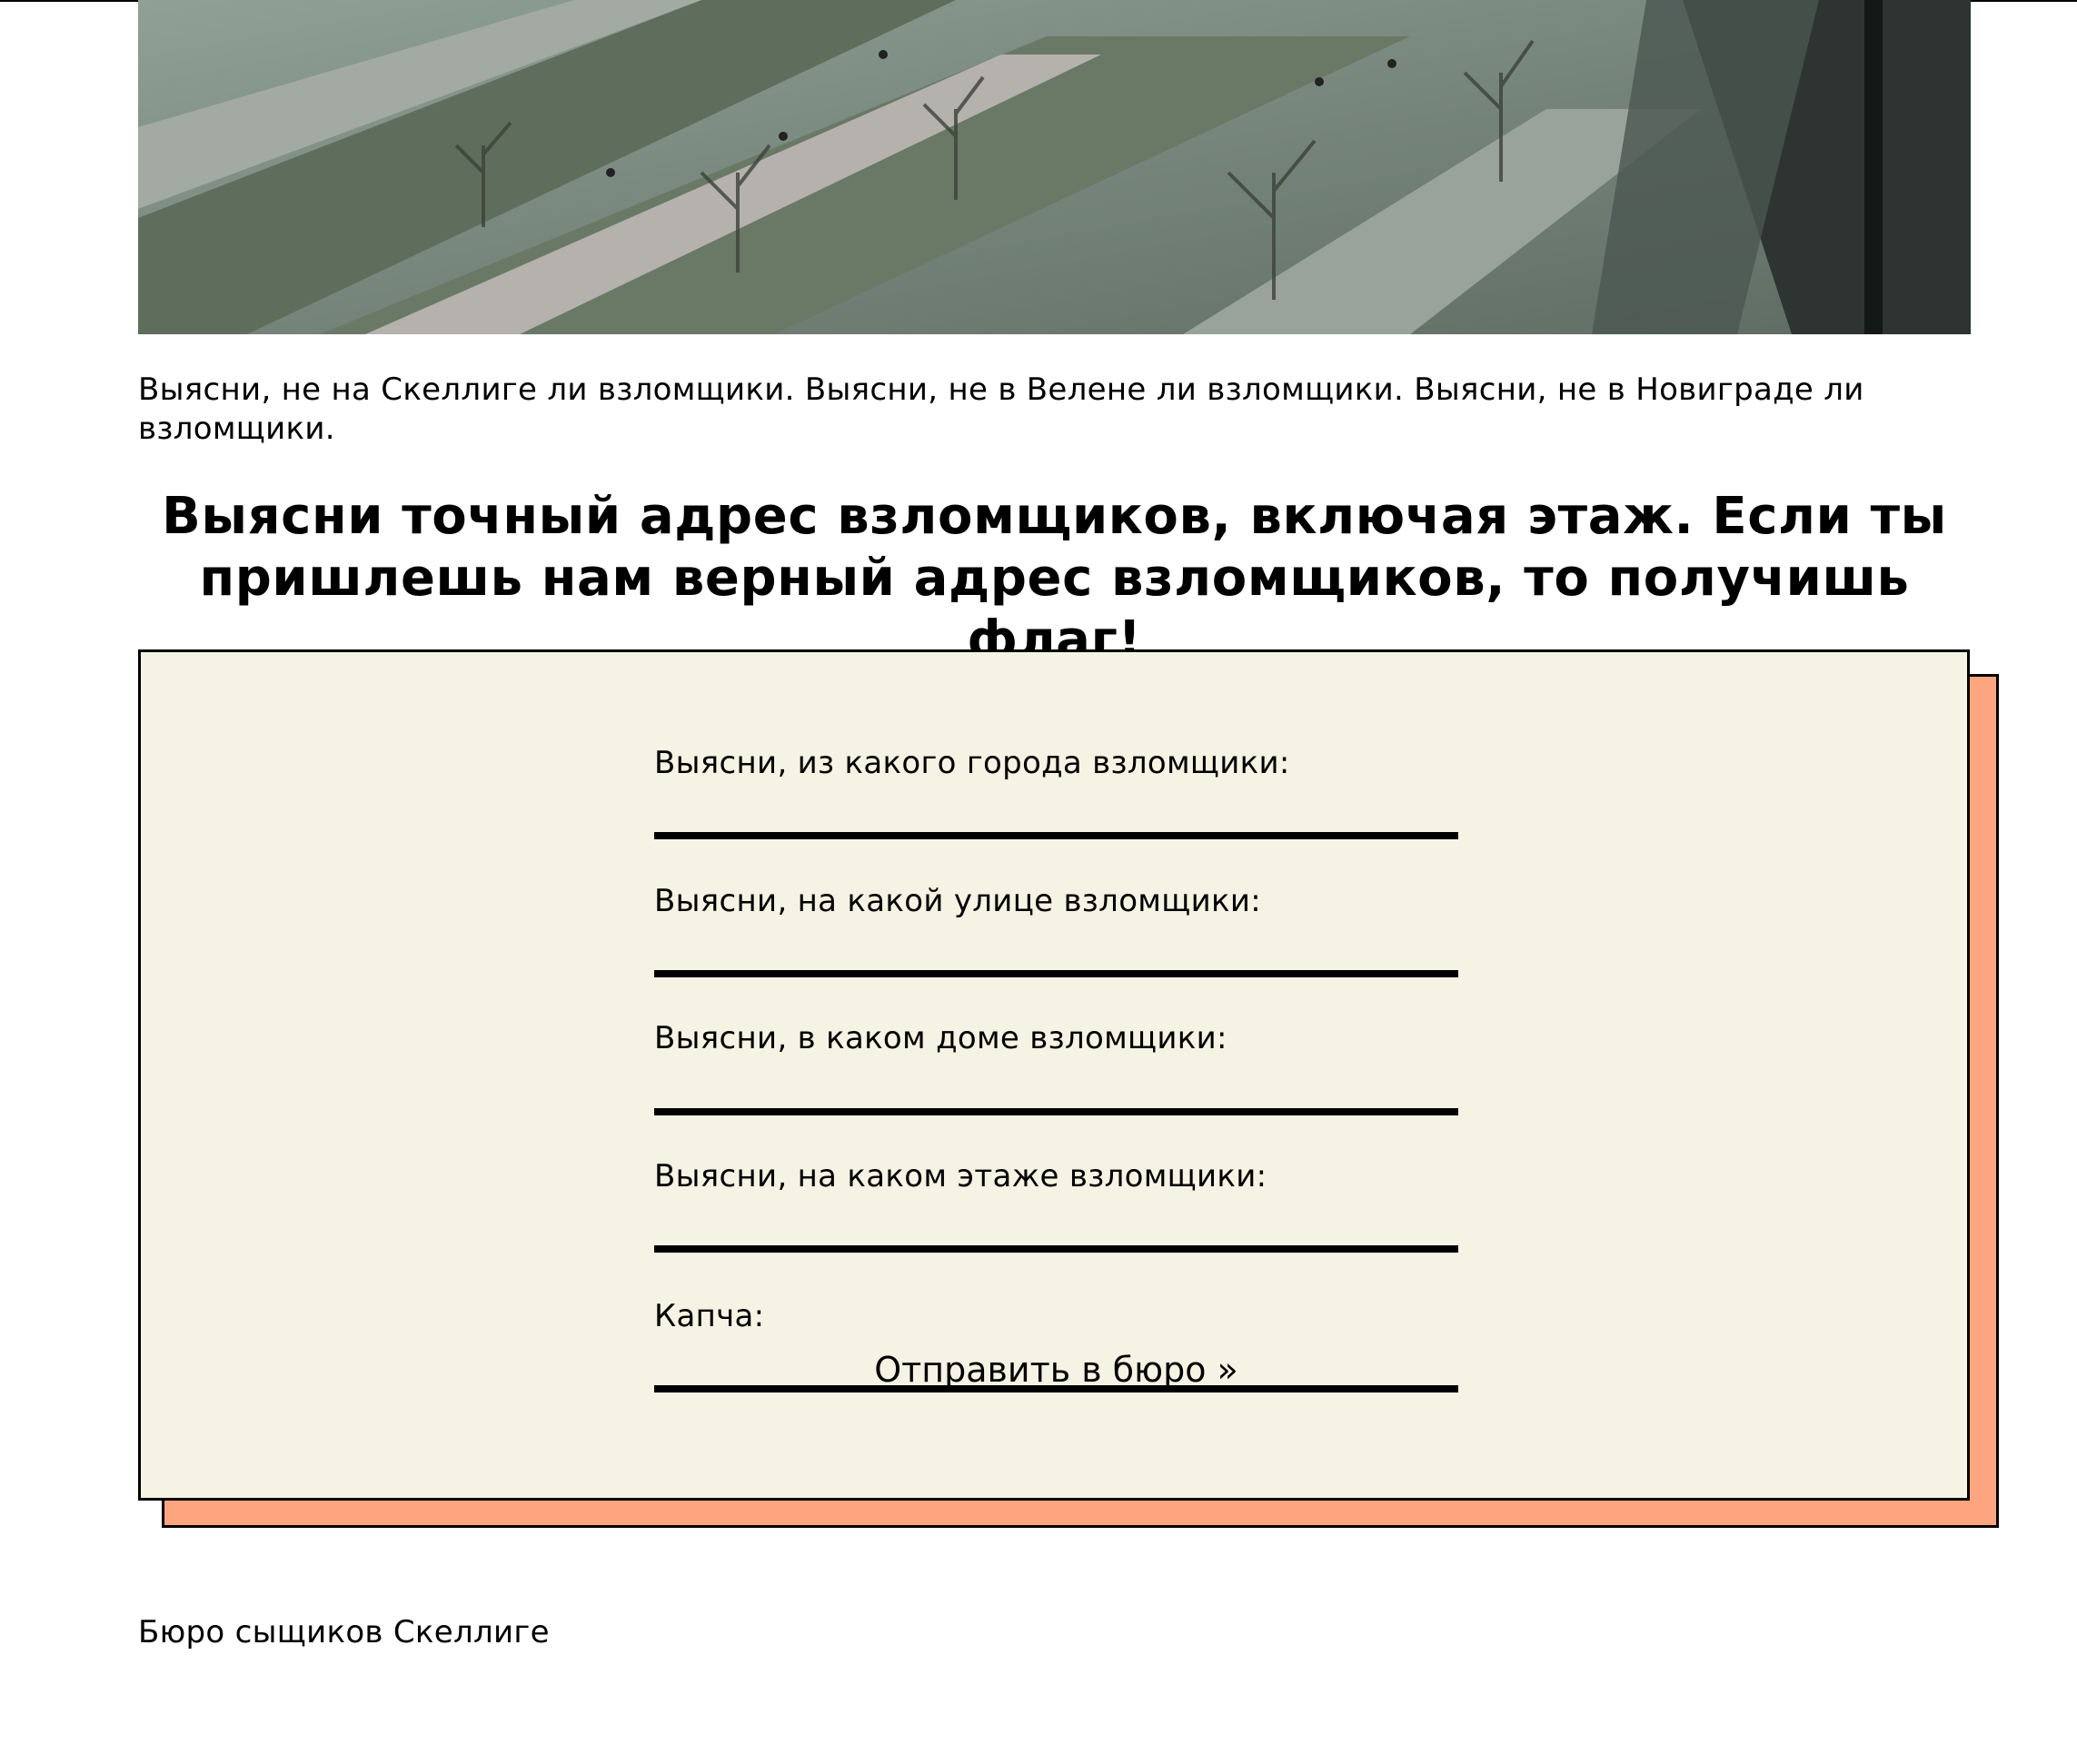 Image resolution: width=2077 pixels, height=1764 pixels. Describe the element at coordinates (972, 763) in the screenshot. I see `city-label: Выясни, из какого города взломщики:` at that location.